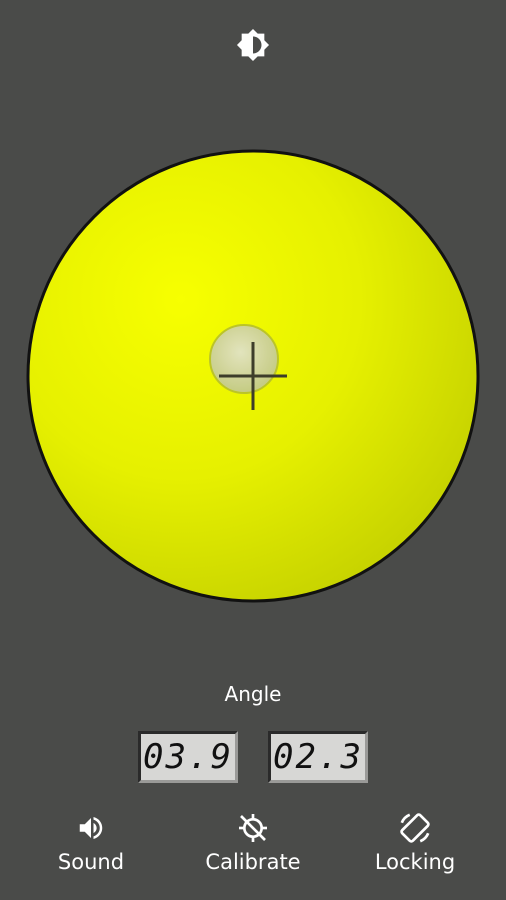  Describe the element at coordinates (253, 694) in the screenshot. I see `angle-label: Angle` at that location.